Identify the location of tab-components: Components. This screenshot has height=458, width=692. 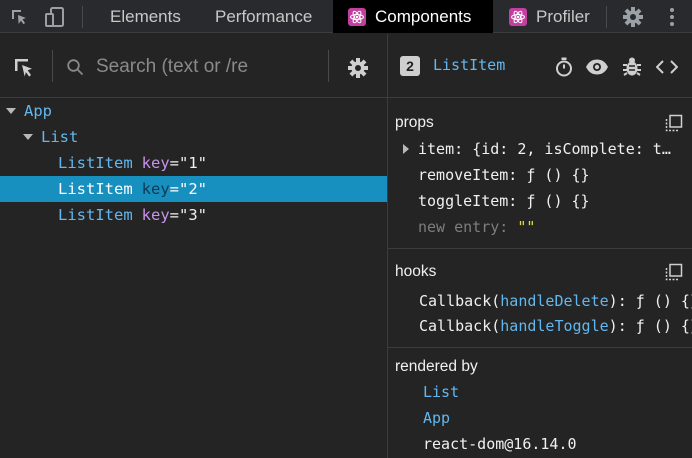
(413, 16).